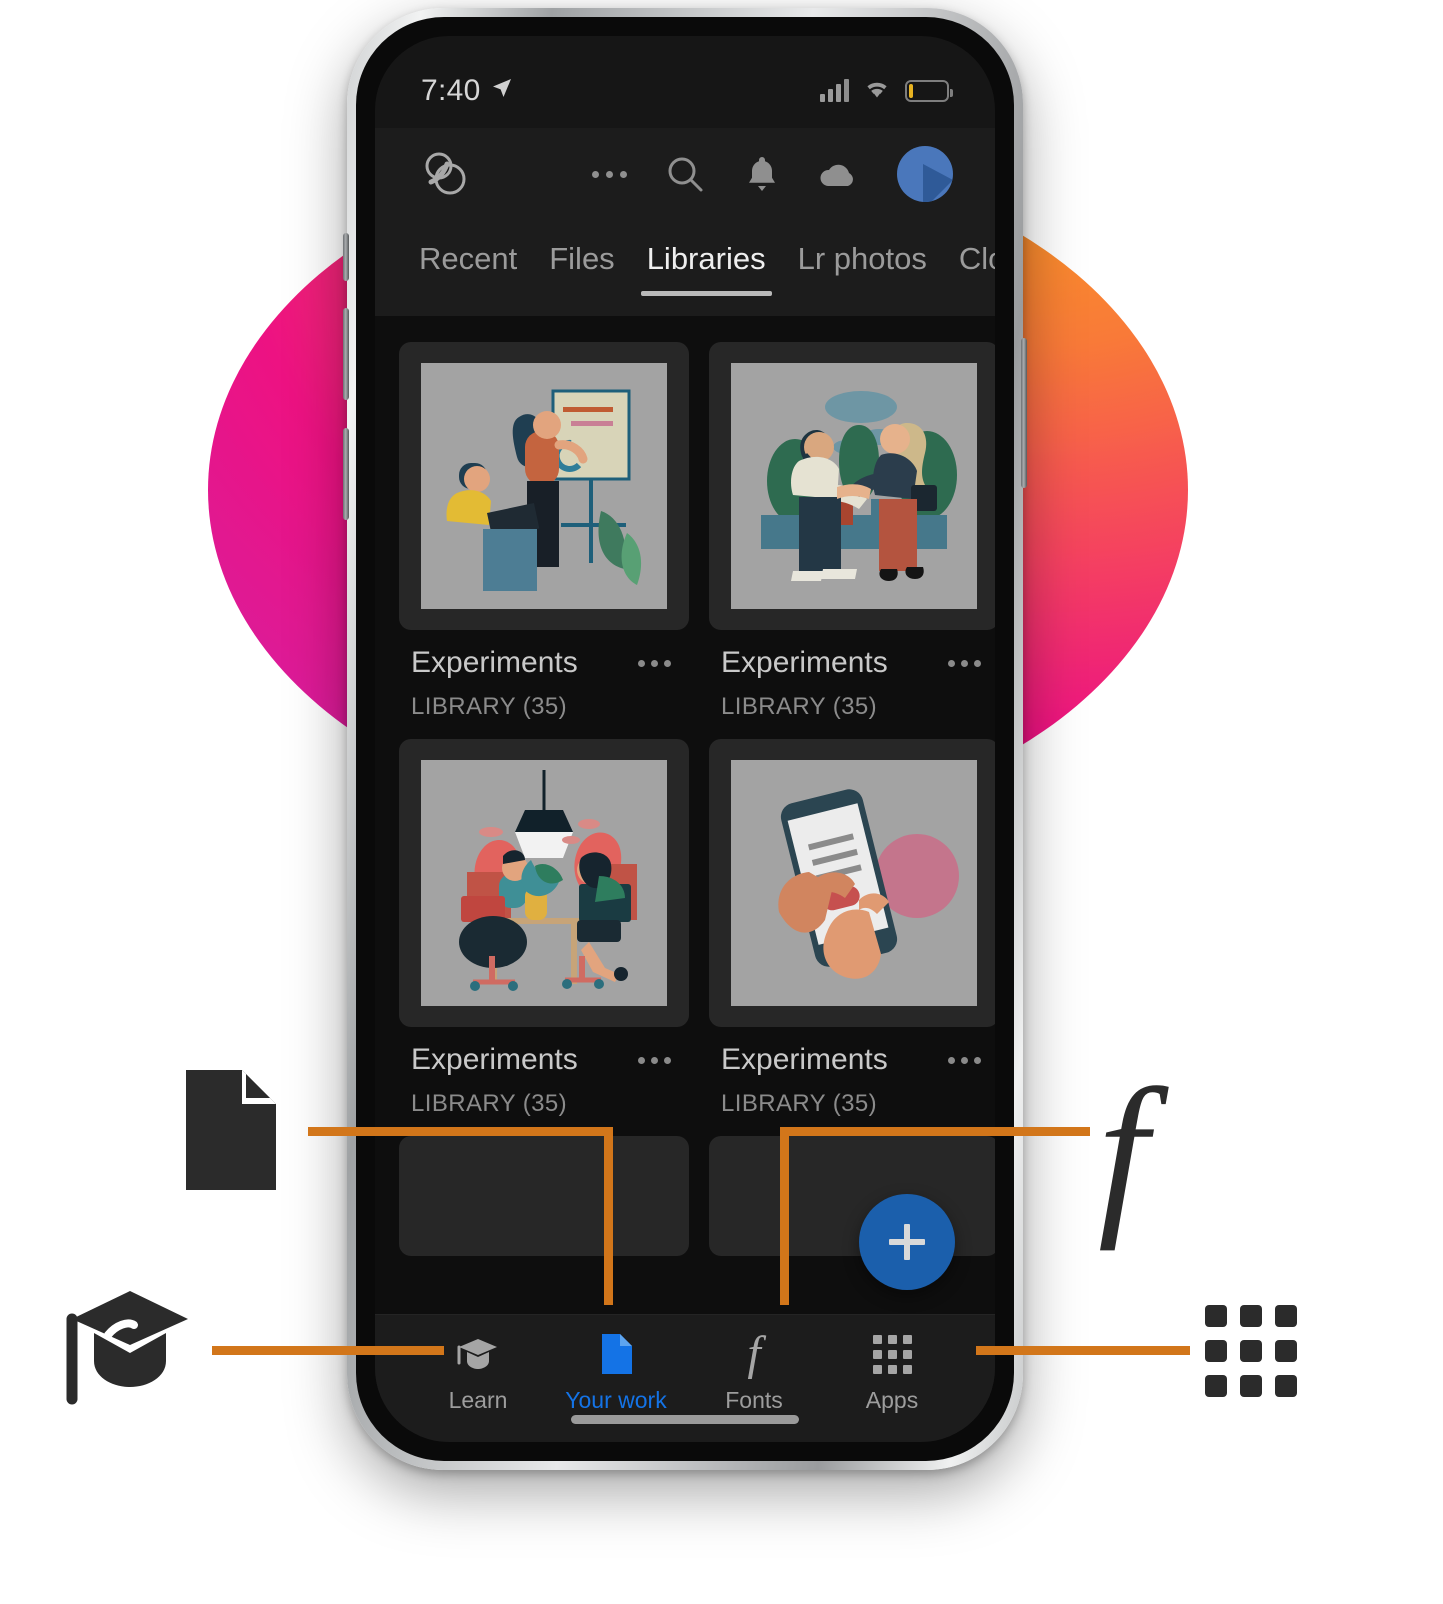  What do you see at coordinates (581, 255) in the screenshot?
I see `tab-files: Files` at bounding box center [581, 255].